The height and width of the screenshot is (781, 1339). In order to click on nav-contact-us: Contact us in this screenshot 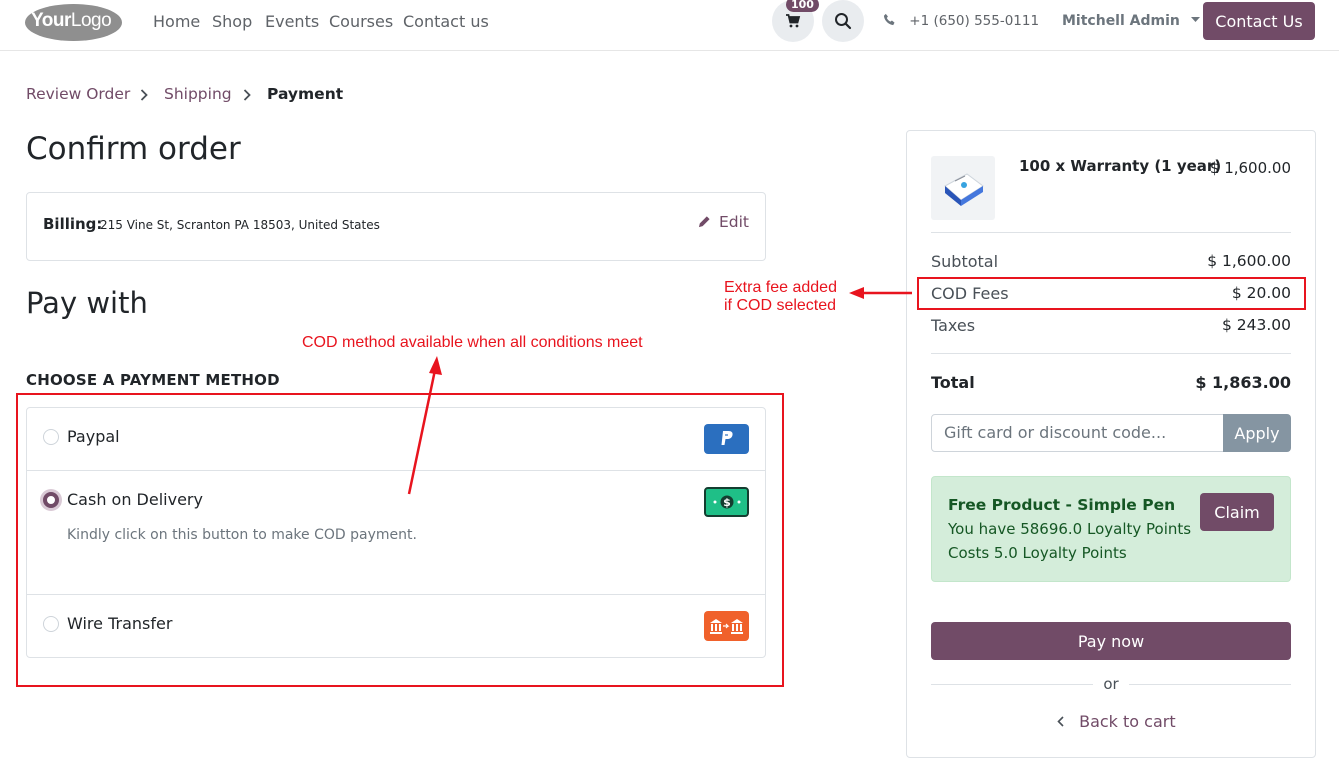, I will do `click(446, 21)`.